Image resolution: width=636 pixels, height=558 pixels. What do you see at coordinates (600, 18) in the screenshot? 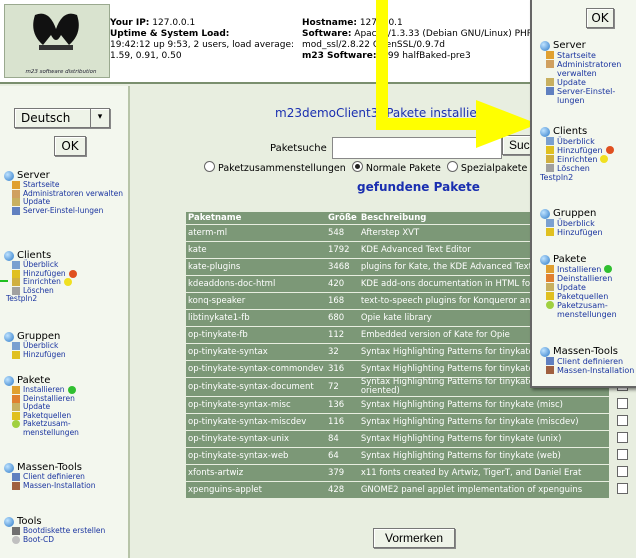
I see `zoom-ok-button: OK` at bounding box center [600, 18].